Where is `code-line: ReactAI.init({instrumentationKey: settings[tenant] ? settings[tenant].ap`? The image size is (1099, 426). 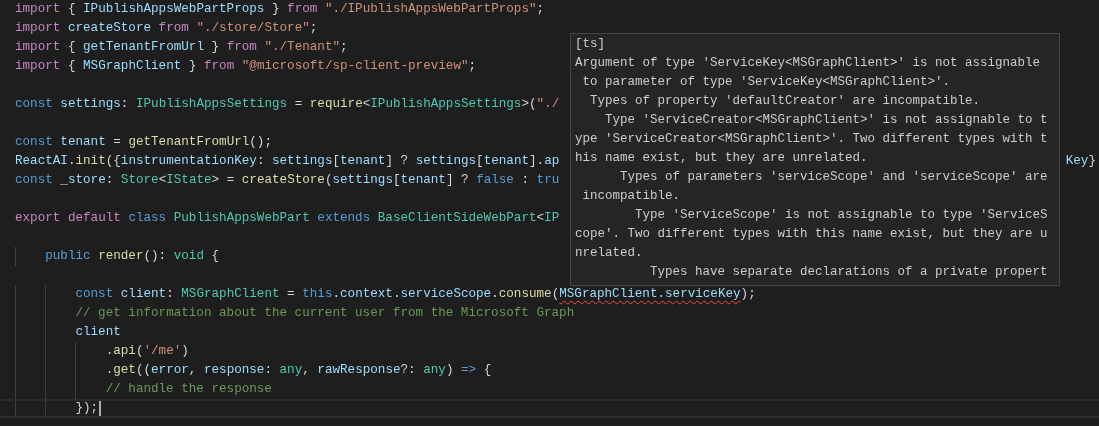
code-line: ReactAI.init({instrumentationKey: settings[tenant] ? settings[tenant].ap is located at coordinates (287, 161).